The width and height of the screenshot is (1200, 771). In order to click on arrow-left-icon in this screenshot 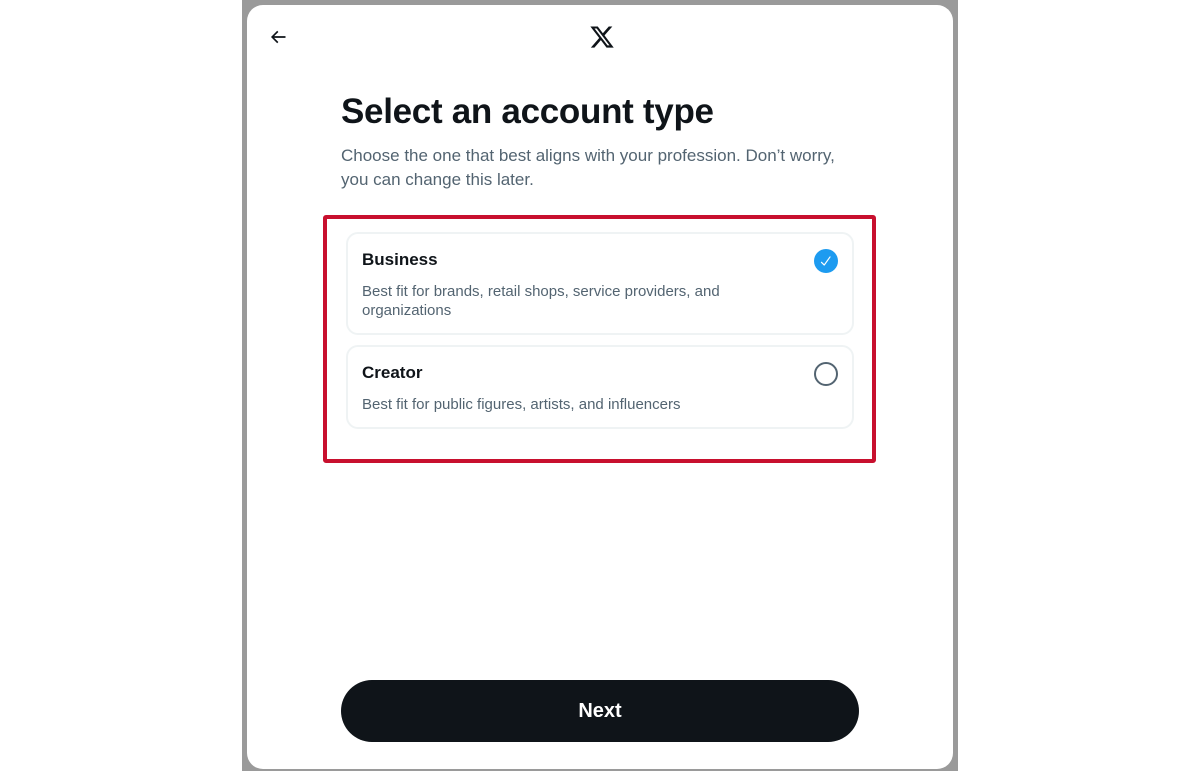, I will do `click(278, 37)`.